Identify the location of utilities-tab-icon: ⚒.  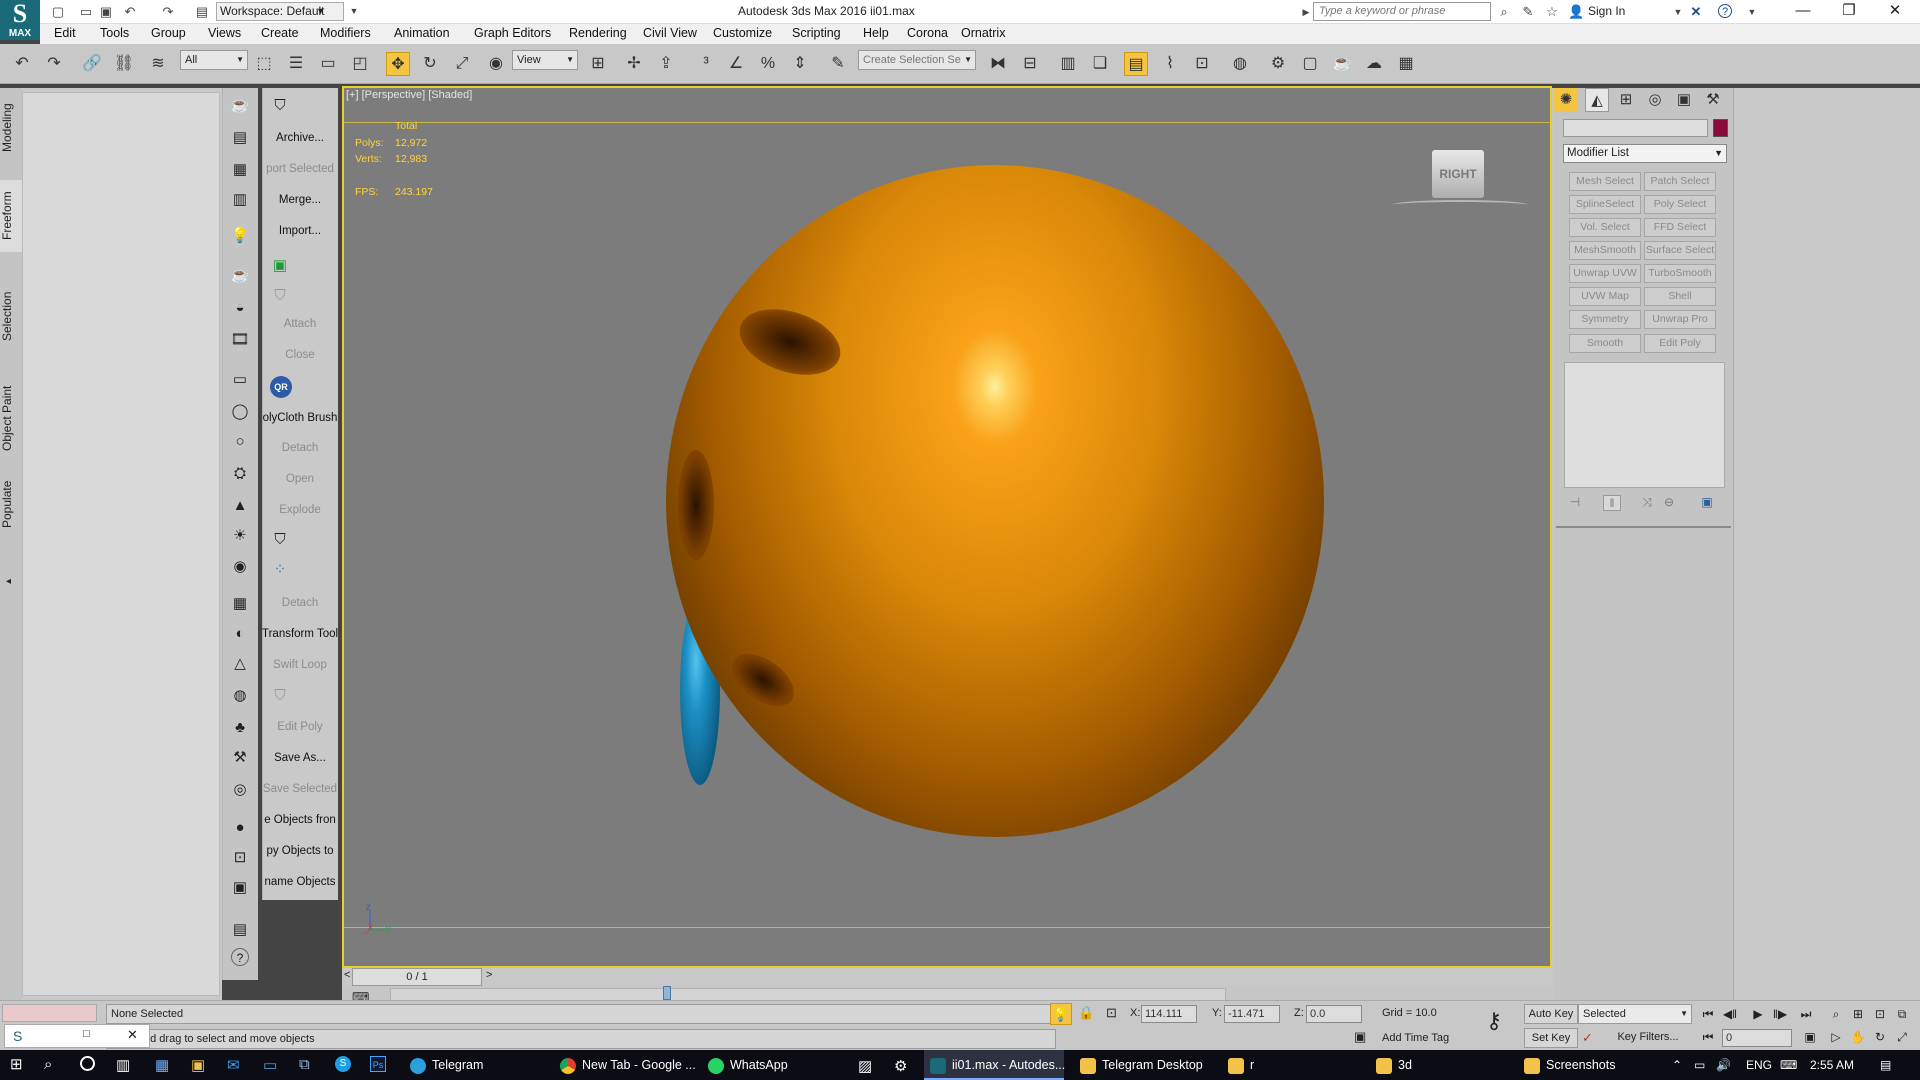
(1713, 100).